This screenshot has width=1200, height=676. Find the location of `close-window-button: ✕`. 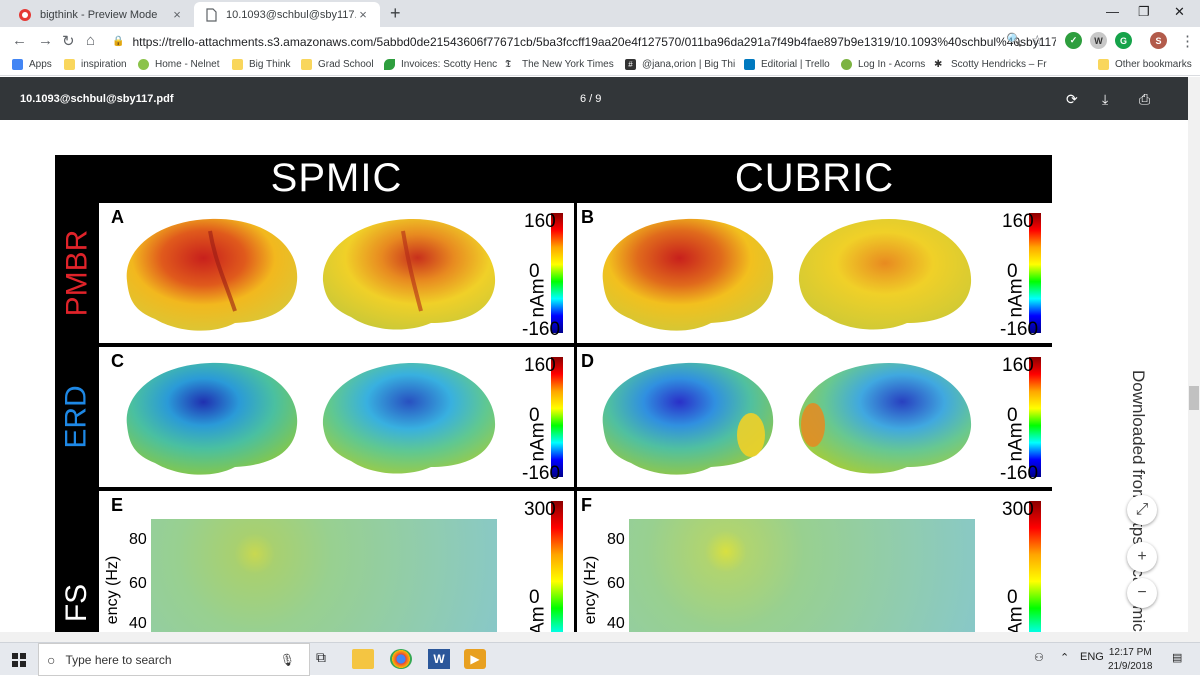

close-window-button: ✕ is located at coordinates (1179, 12).